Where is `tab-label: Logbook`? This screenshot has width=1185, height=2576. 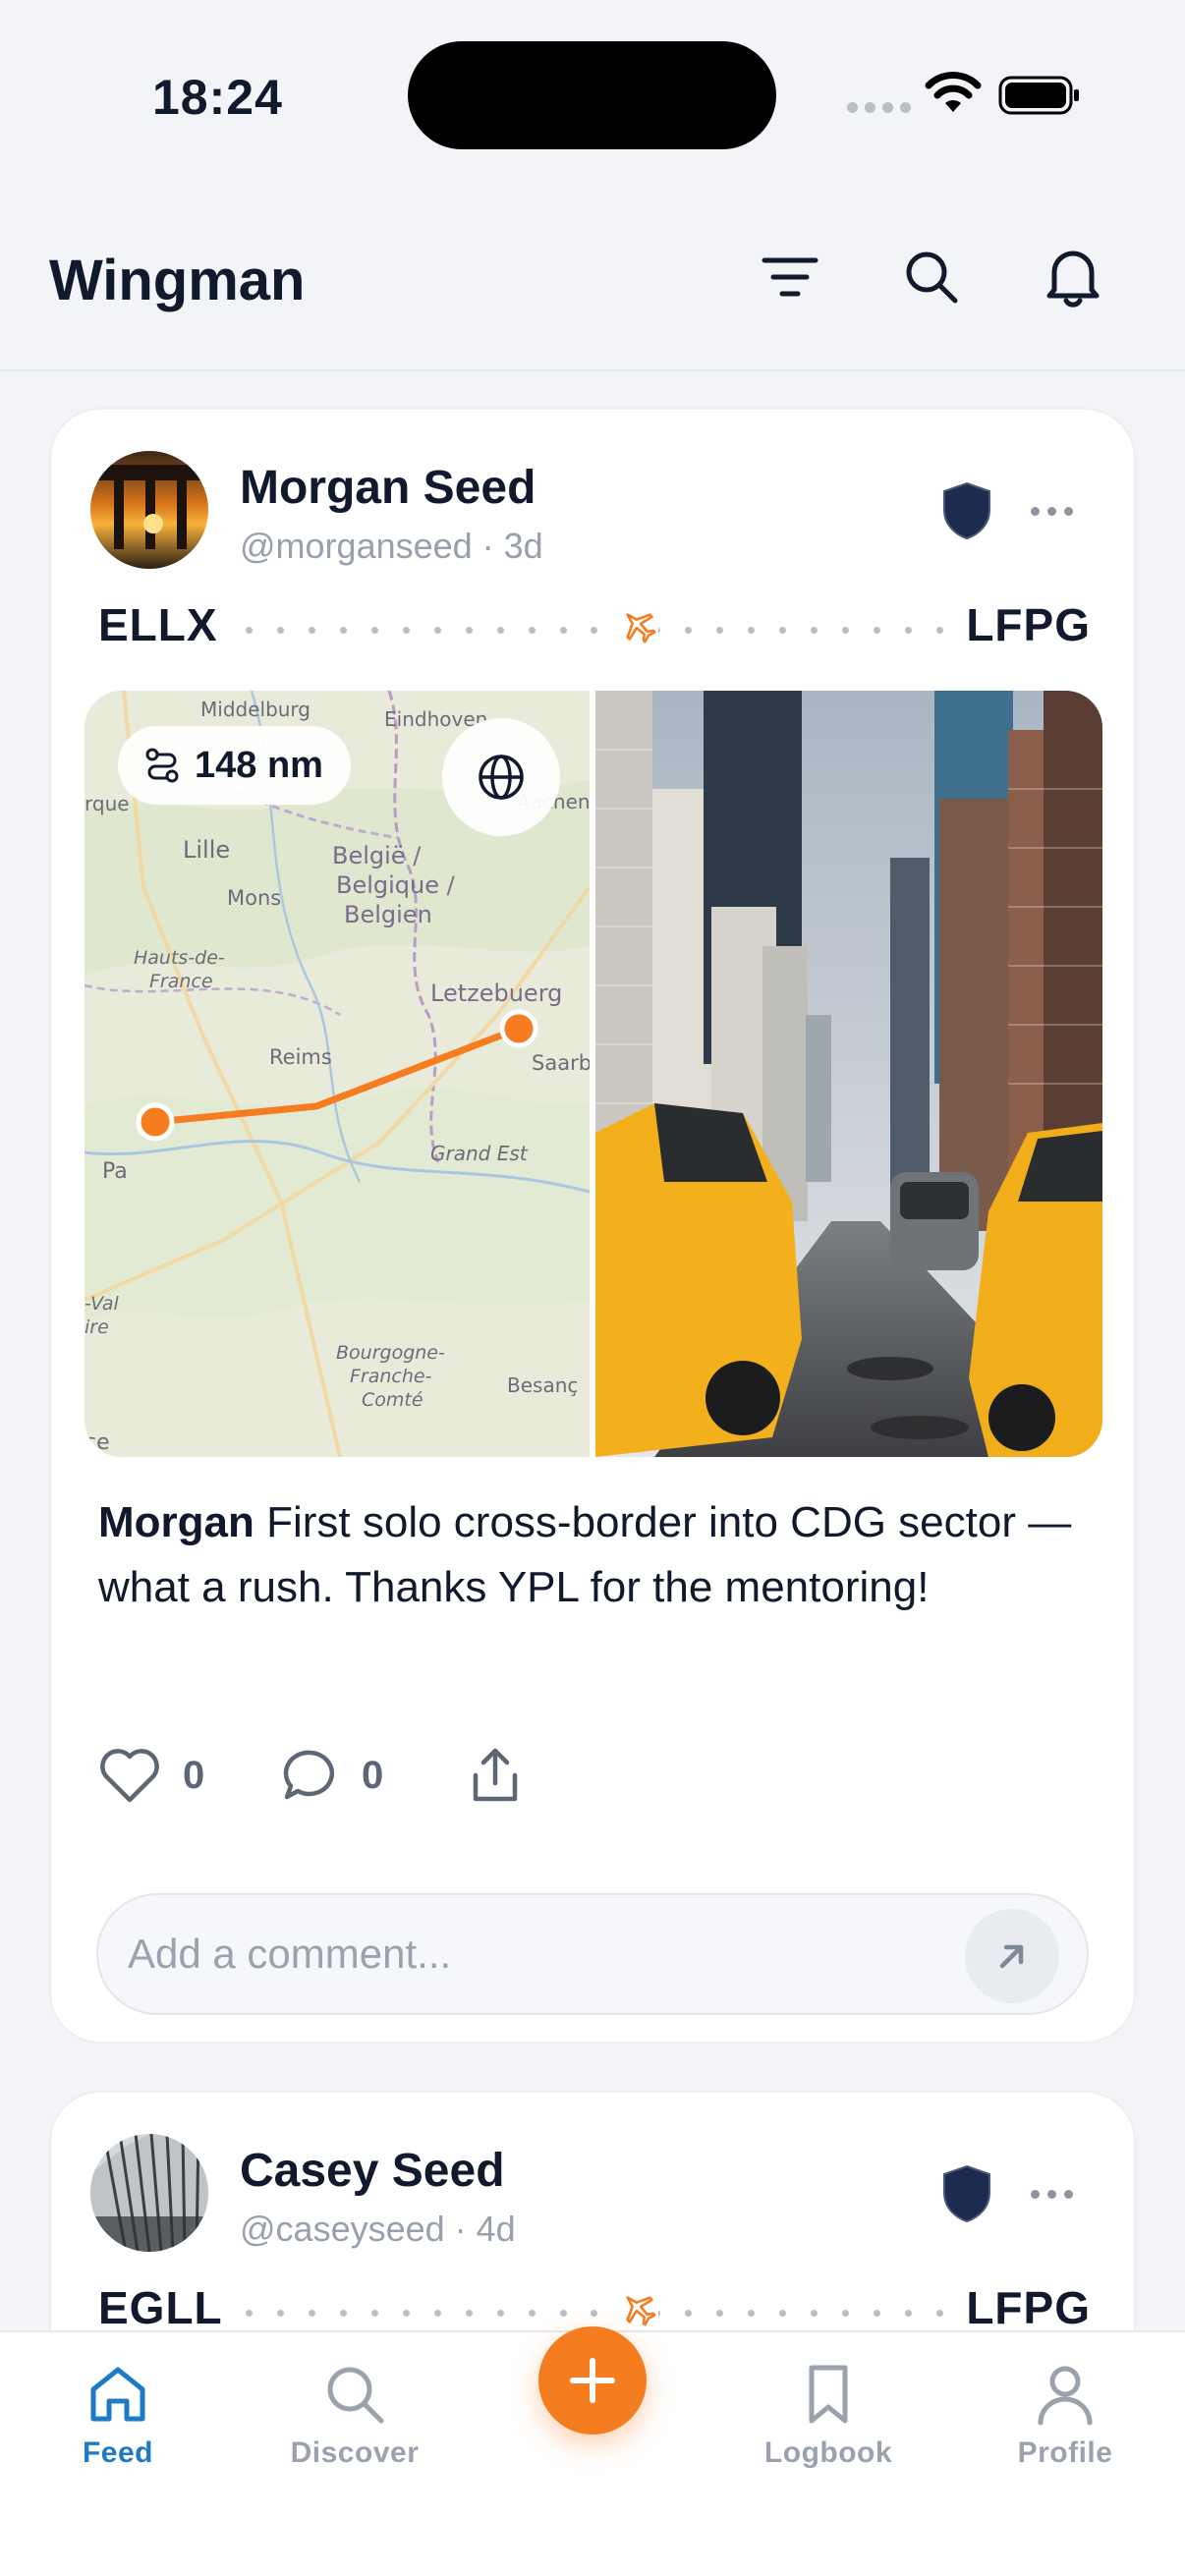 tab-label: Logbook is located at coordinates (828, 2452).